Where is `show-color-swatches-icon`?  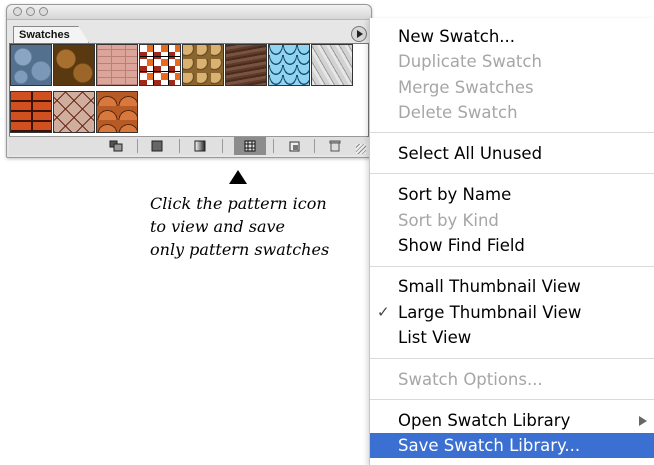 show-color-swatches-icon is located at coordinates (157, 145).